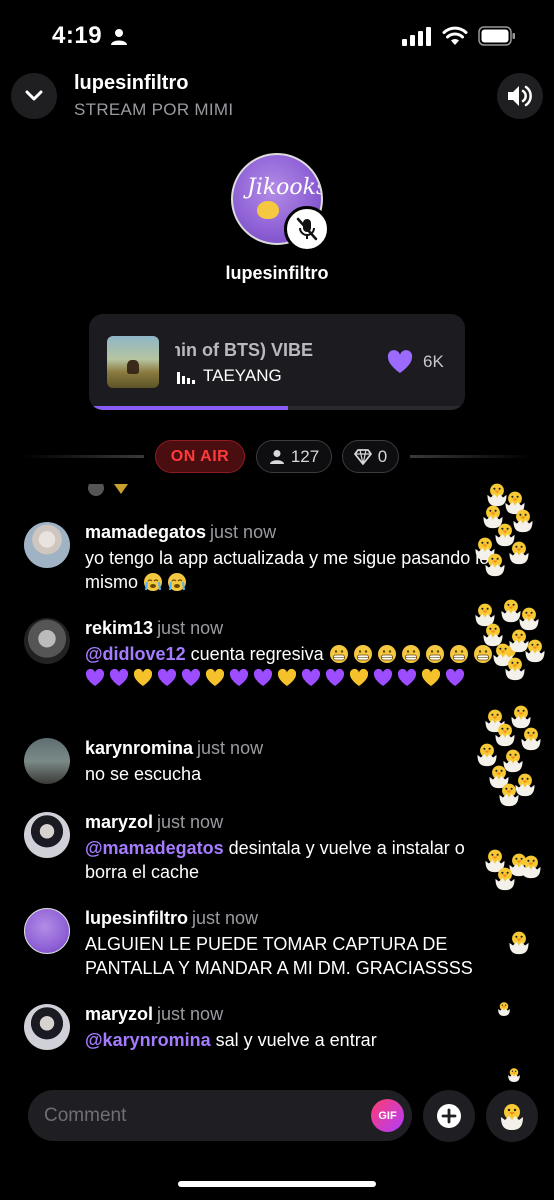 This screenshot has width=554, height=1200. What do you see at coordinates (77, 35) in the screenshot?
I see `status-time: 4:19` at bounding box center [77, 35].